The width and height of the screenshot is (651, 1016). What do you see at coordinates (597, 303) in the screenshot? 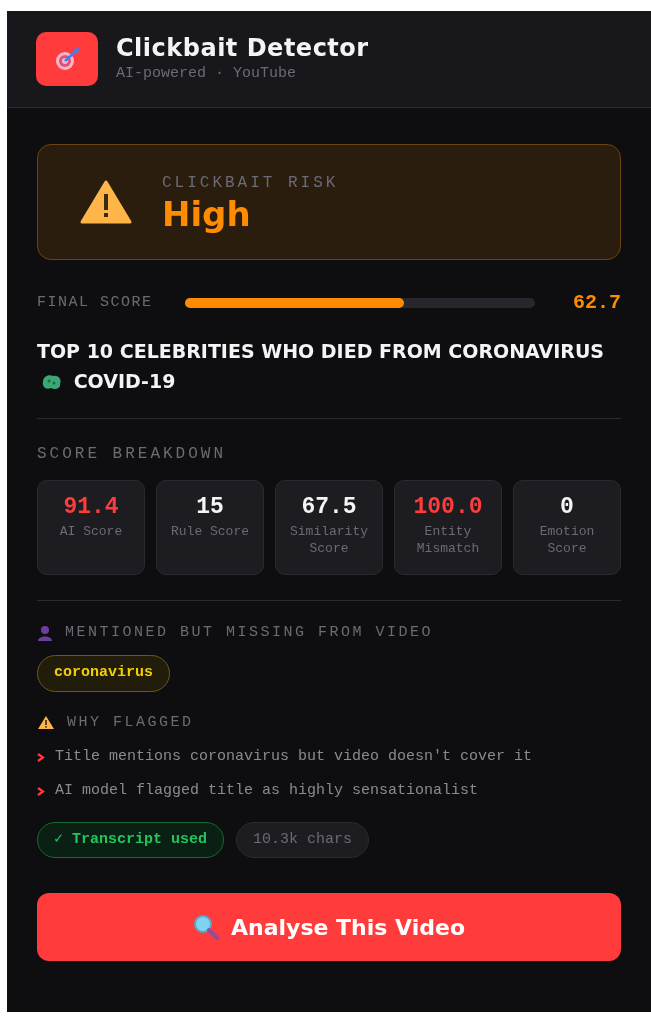
I see `final-score-value: 62.7` at bounding box center [597, 303].